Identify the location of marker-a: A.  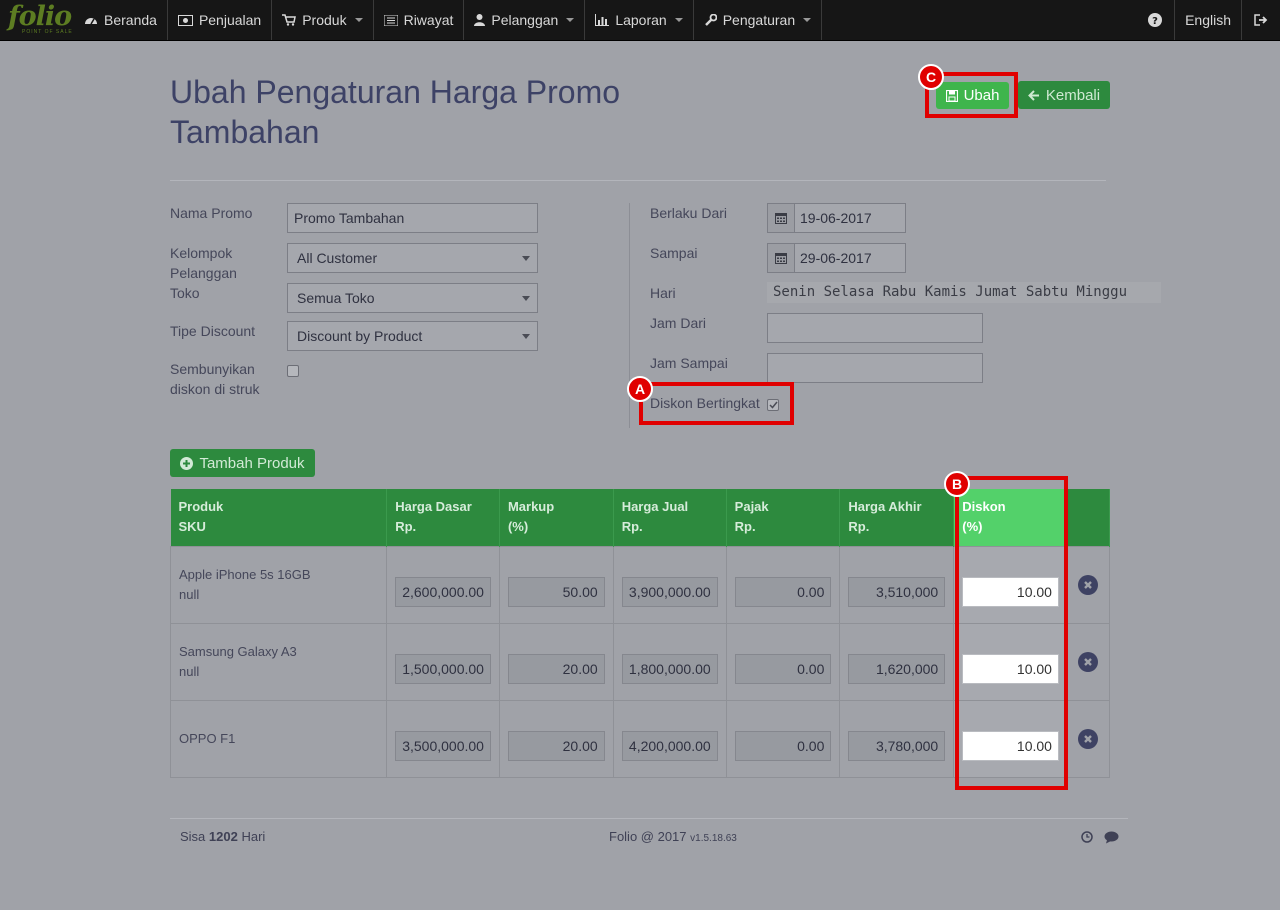
(640, 389).